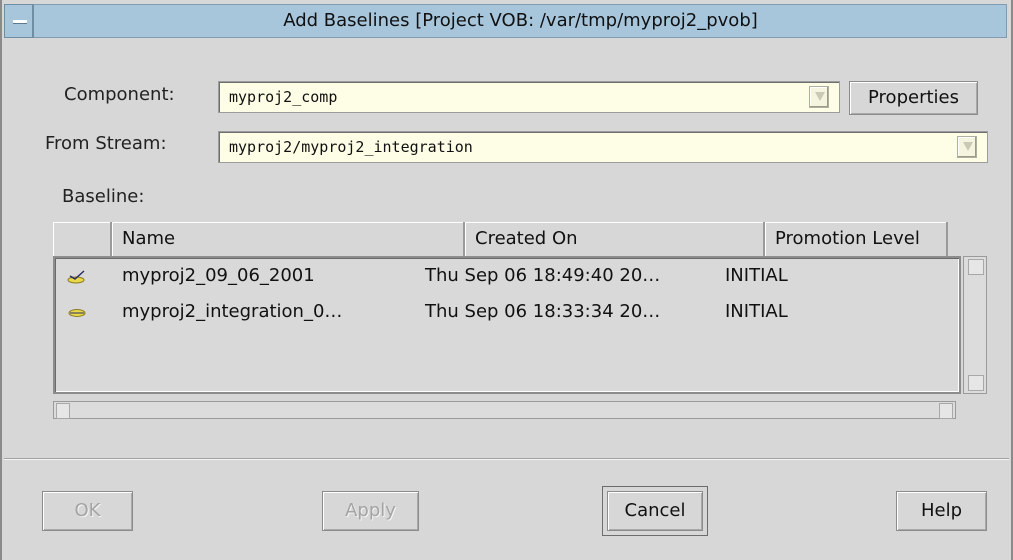 This screenshot has height=560, width=1013. What do you see at coordinates (106, 143) in the screenshot?
I see `stream-label: From Stream:` at bounding box center [106, 143].